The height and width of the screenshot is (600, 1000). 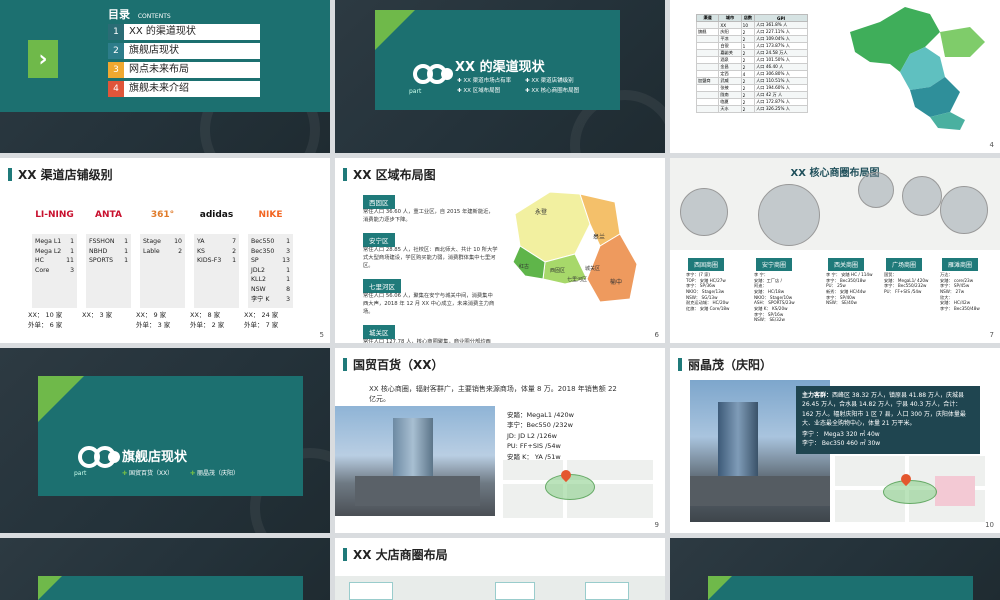 What do you see at coordinates (165, 440) in the screenshot?
I see `slide-section-flagship: part 旗舰店现状 ✚ 国贸百货（XX） ✚ 丽晶茂（庆阳）` at bounding box center [165, 440].